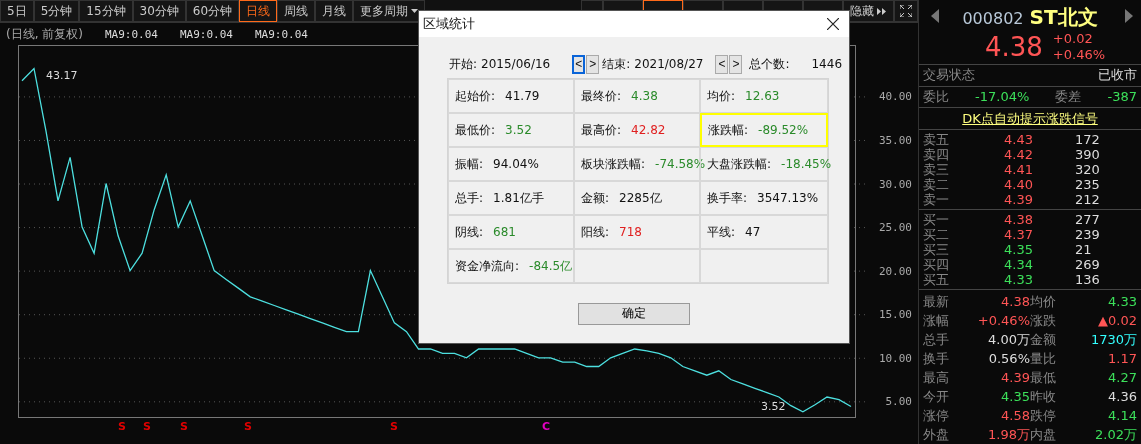  I want to click on period-tab: 15分钟, so click(106, 11).